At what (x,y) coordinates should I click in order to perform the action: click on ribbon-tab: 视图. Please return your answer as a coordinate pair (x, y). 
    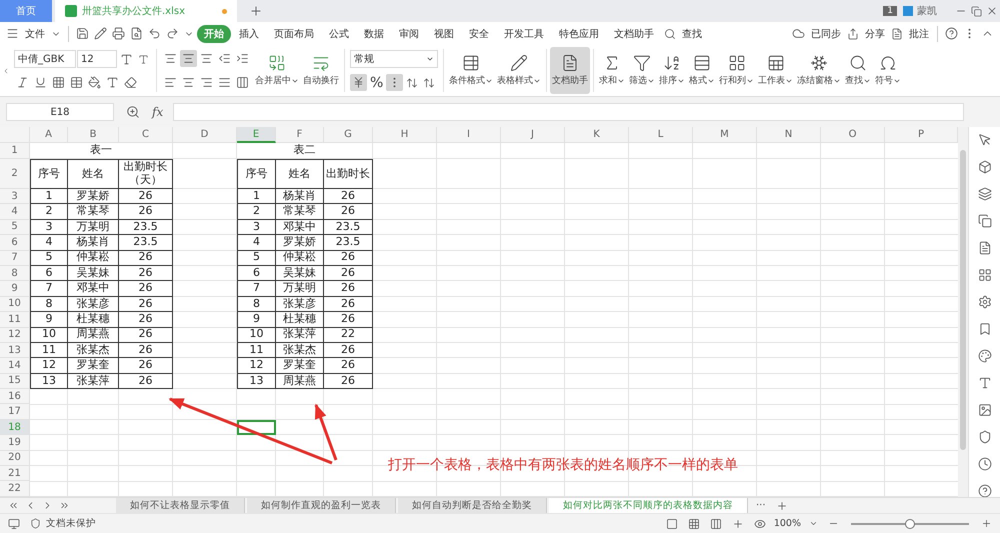
    Looking at the image, I should click on (444, 33).